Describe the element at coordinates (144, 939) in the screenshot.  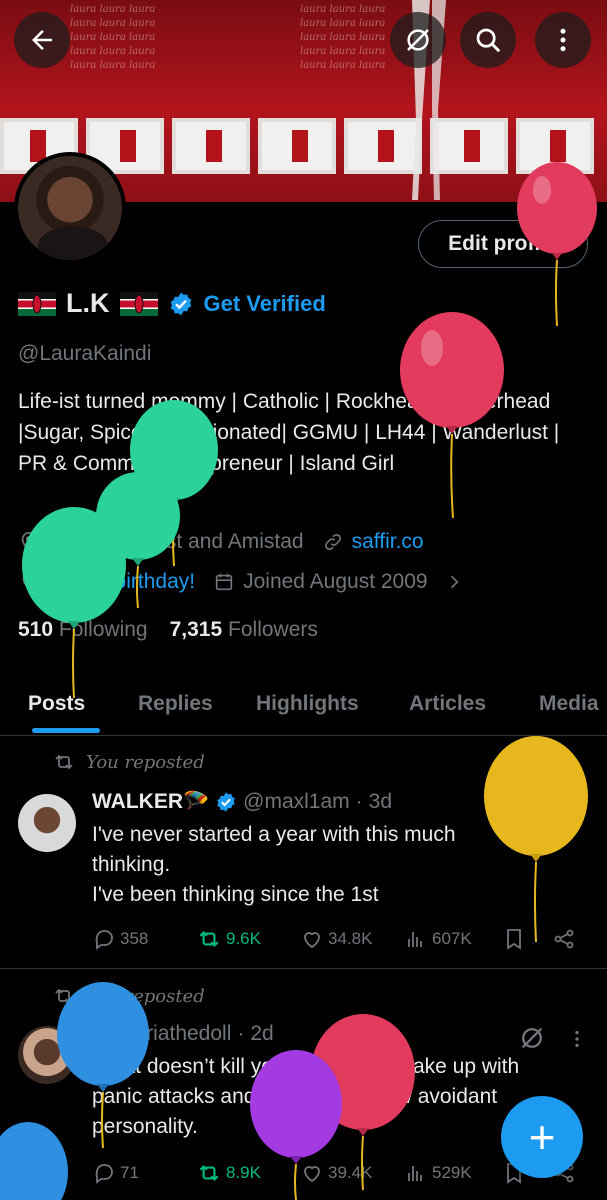
I see `reply-button: 358` at that location.